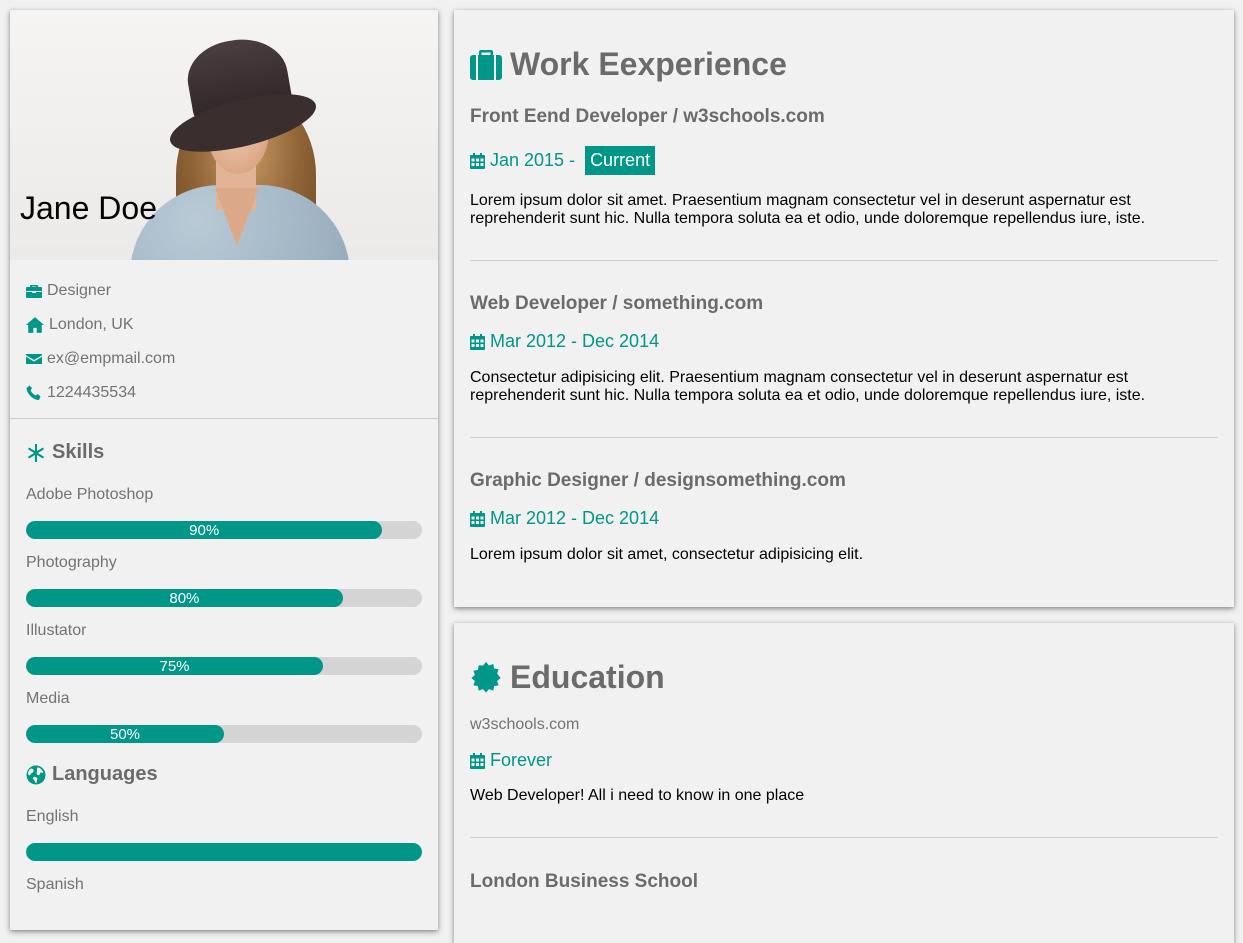 Image resolution: width=1243 pixels, height=943 pixels. Describe the element at coordinates (56, 630) in the screenshot. I see `skill-label: Illustator` at that location.